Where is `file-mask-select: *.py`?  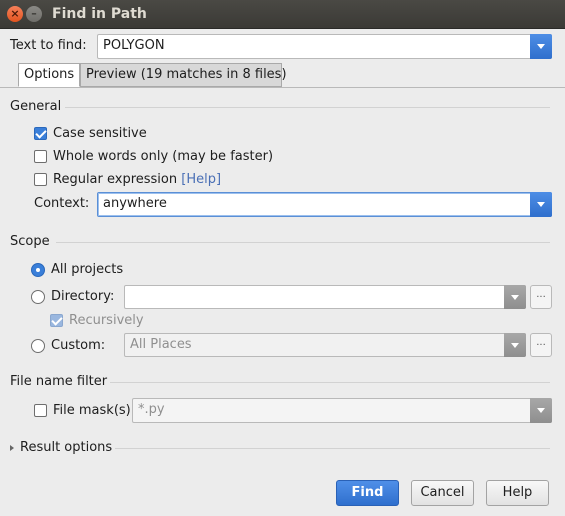 file-mask-select: *.py is located at coordinates (342, 410).